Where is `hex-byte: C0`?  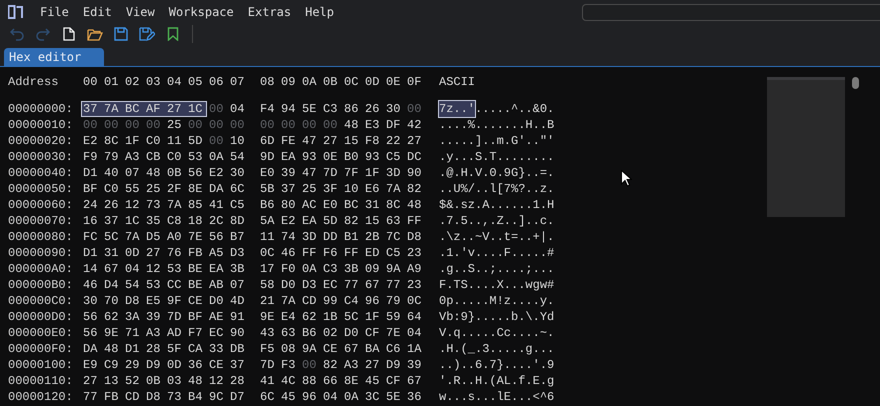
hex-byte: C0 is located at coordinates (154, 141).